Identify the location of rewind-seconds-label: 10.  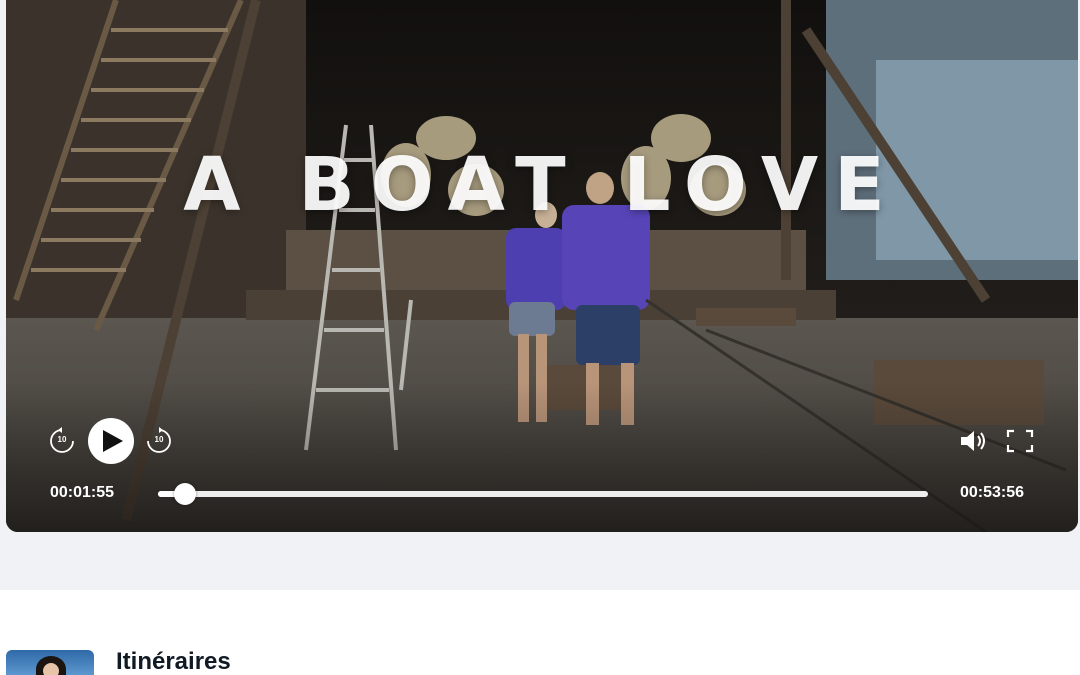
(62, 439).